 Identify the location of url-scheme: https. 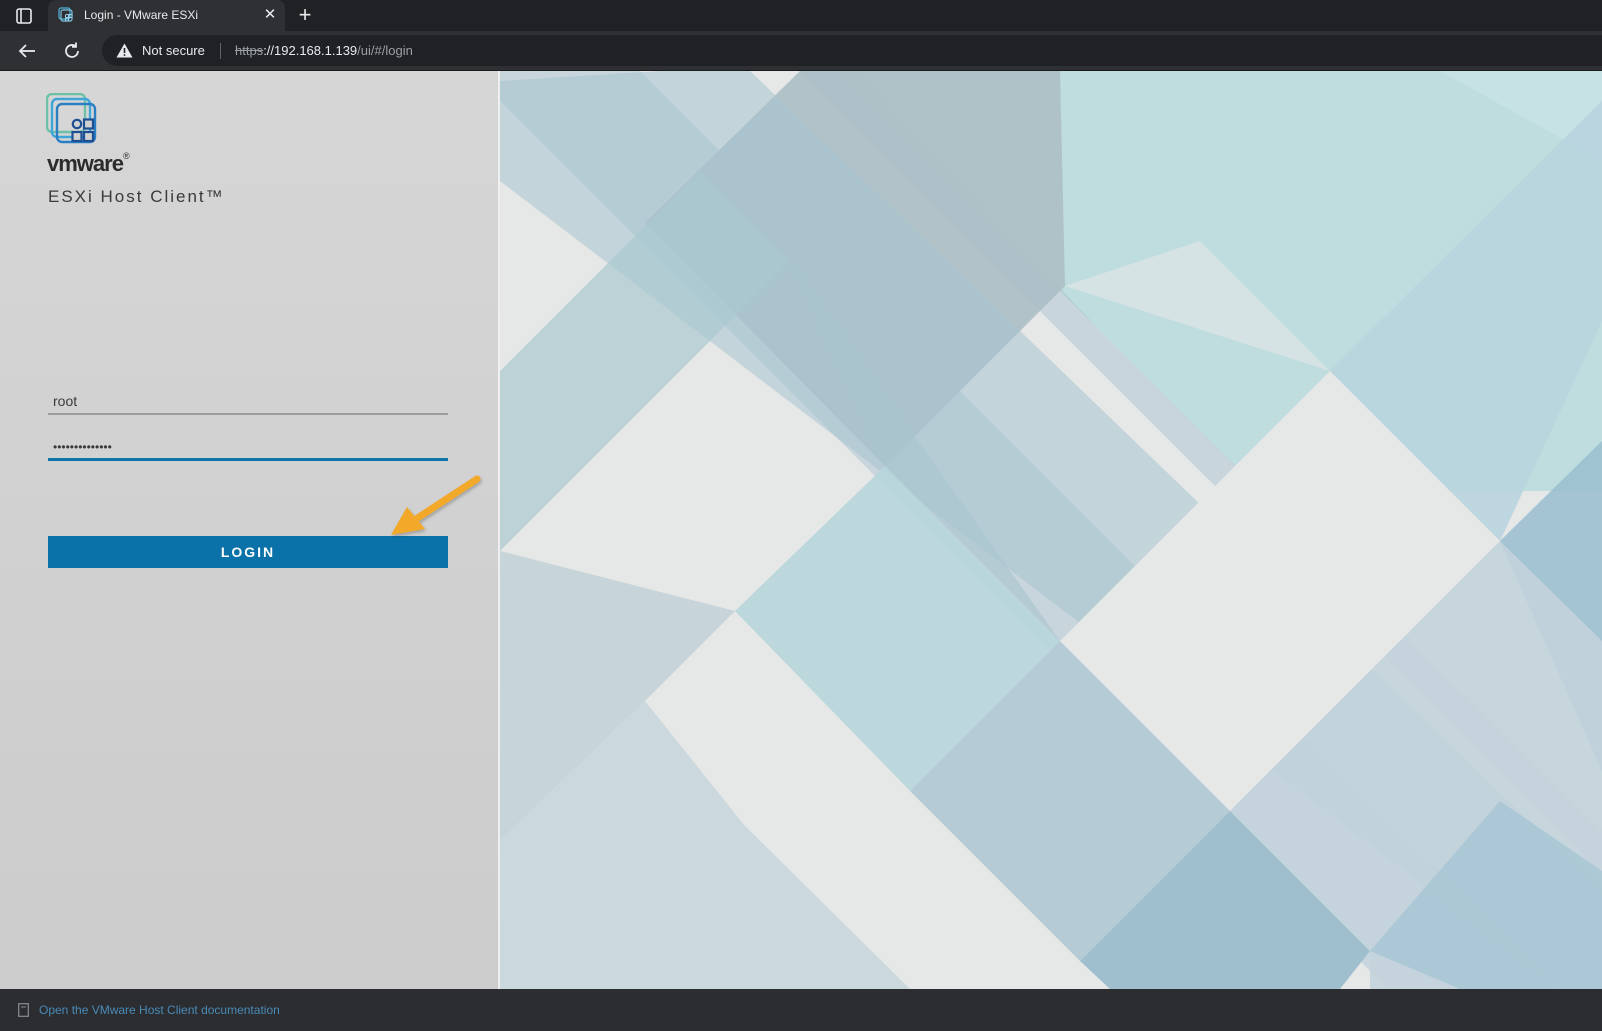
(249, 50).